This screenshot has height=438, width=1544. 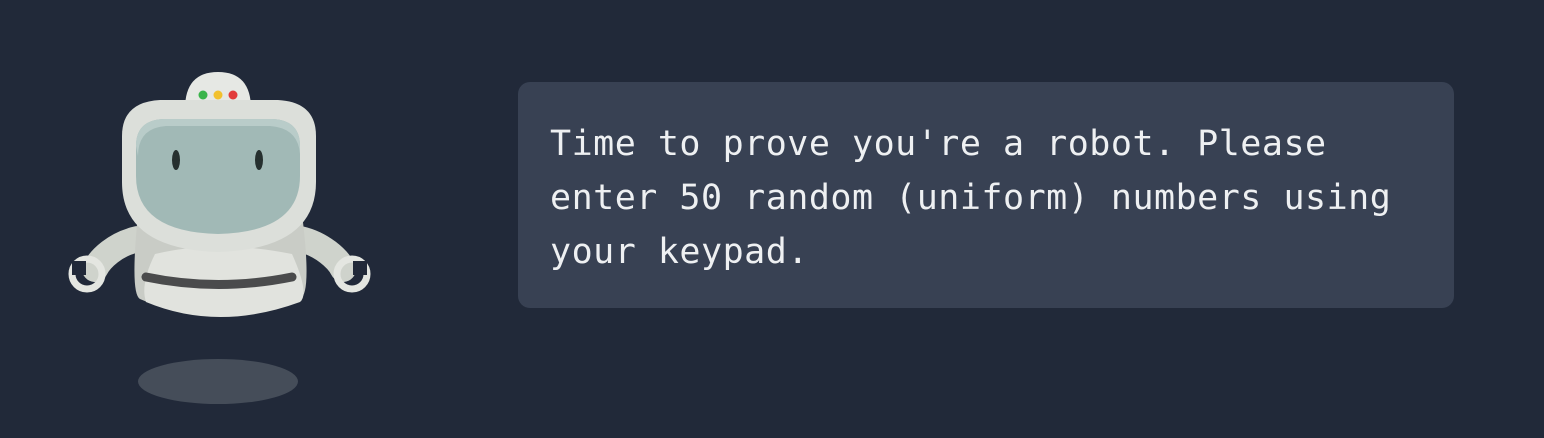 I want to click on robot-left-arm, so click(x=109, y=259).